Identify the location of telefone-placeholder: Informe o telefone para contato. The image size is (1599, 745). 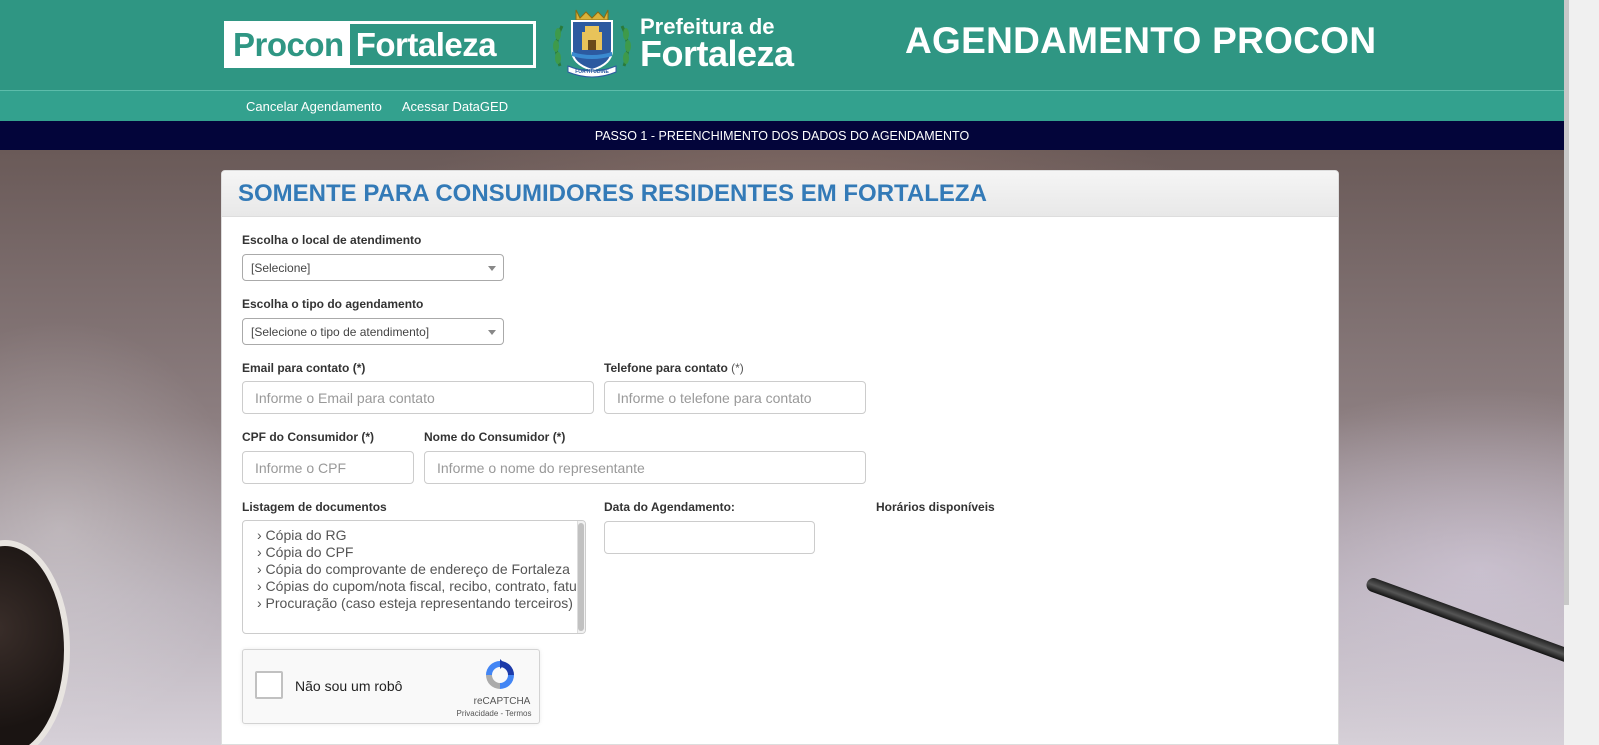
(714, 397).